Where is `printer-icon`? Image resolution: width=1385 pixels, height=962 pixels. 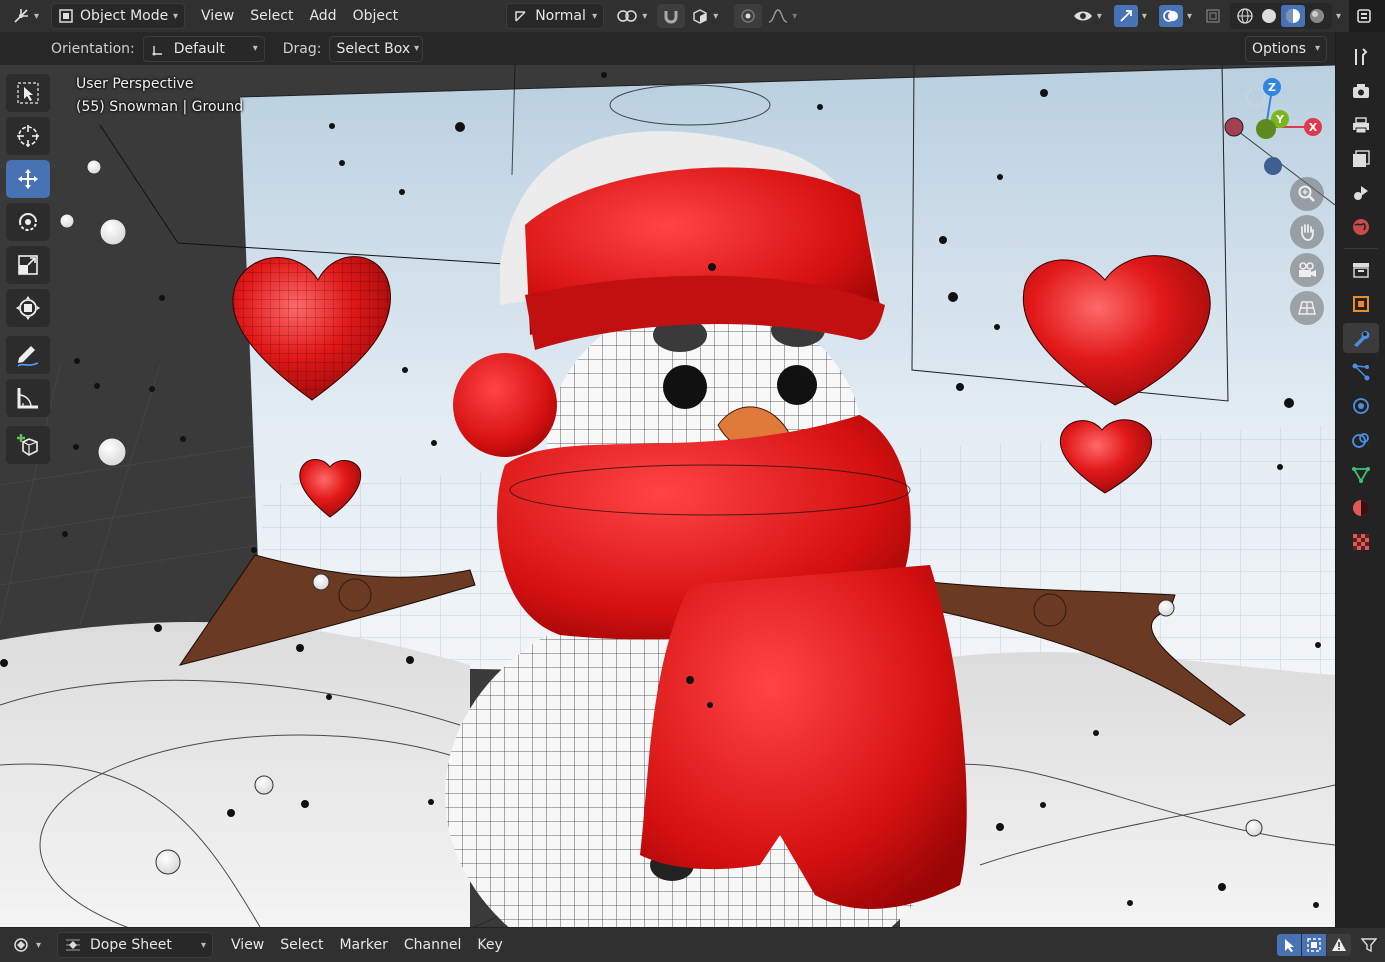 printer-icon is located at coordinates (1361, 125).